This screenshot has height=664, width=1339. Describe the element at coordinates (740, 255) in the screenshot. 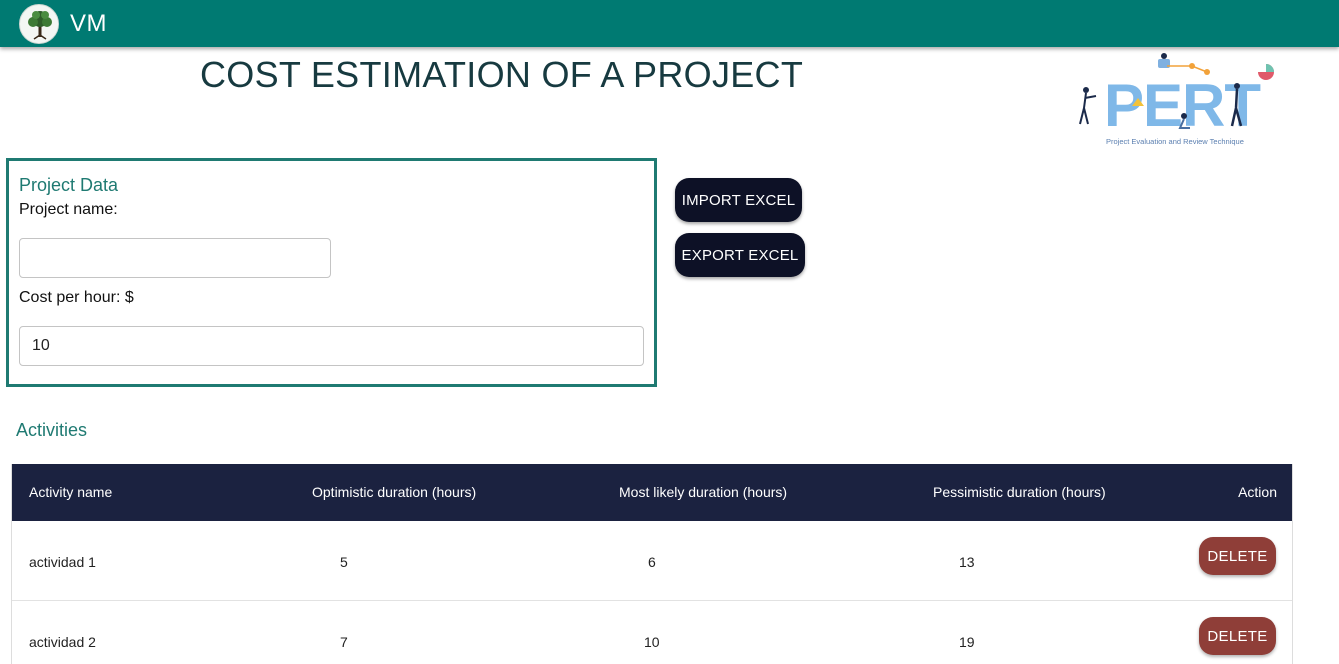

I see `export-excel-button: EXPORT EXCEL` at that location.